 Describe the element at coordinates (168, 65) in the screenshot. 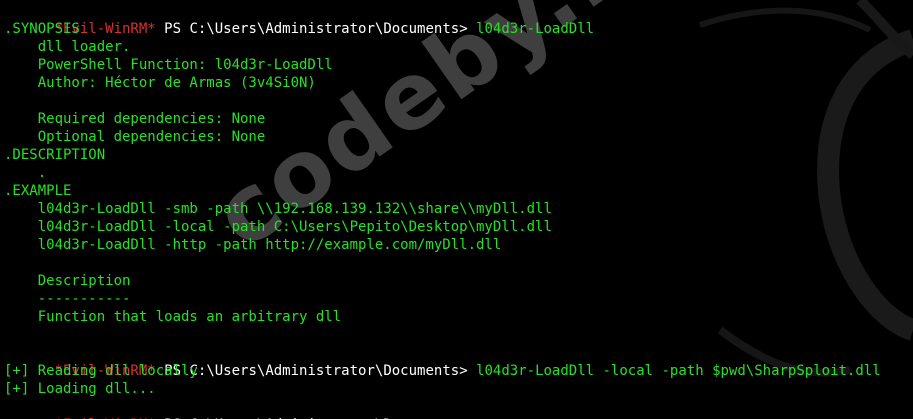

I see `help-text-line: PowerShell Function: l04d3r-LoadDll` at that location.